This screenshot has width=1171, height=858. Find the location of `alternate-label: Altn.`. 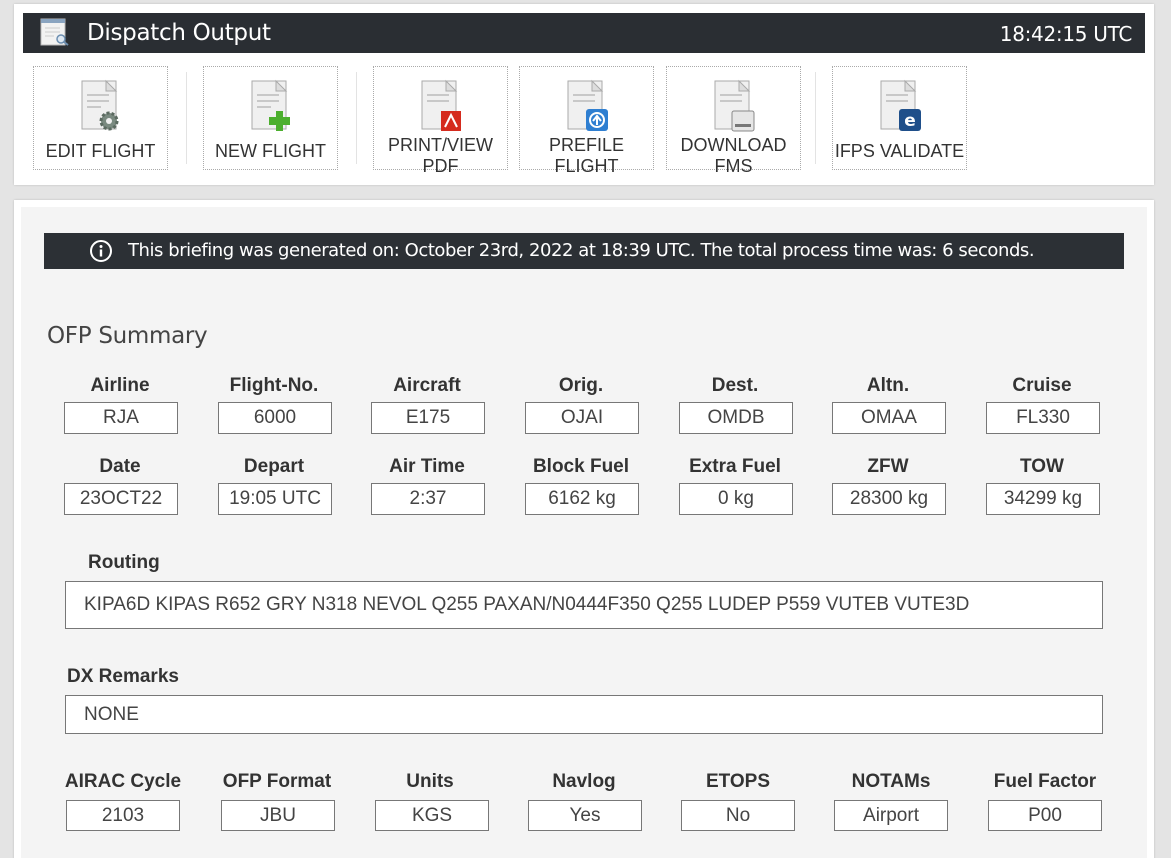

alternate-label: Altn. is located at coordinates (888, 385).